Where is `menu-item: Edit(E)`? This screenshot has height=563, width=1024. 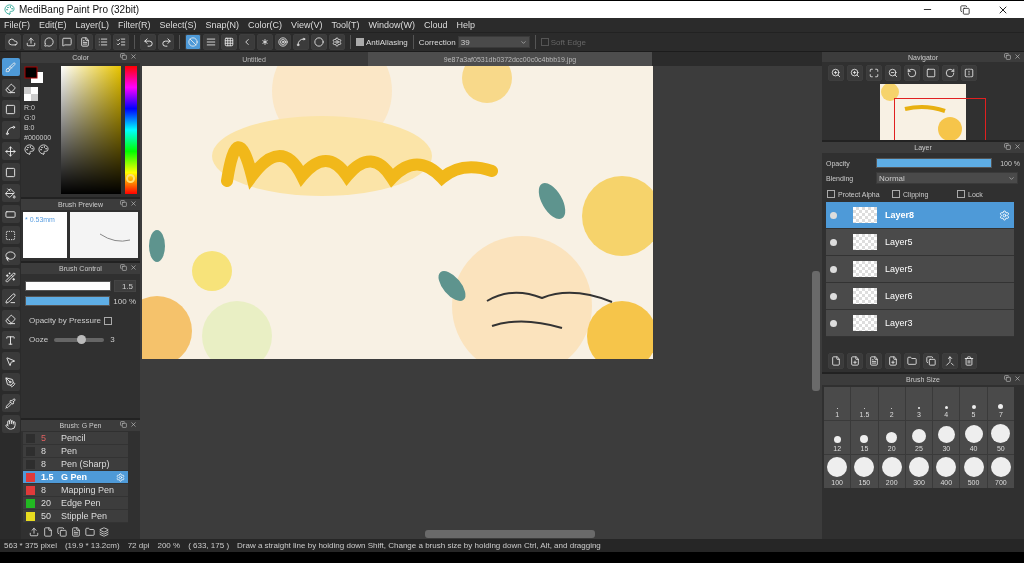
menu-item: Edit(E) is located at coordinates (53, 25).